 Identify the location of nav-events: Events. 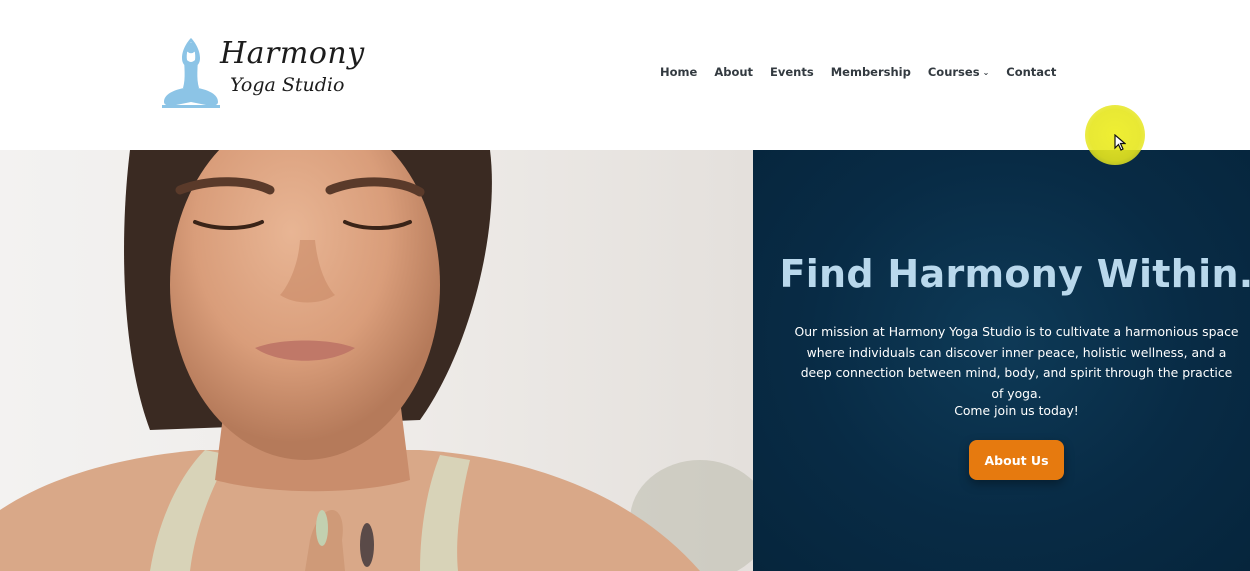
(792, 72).